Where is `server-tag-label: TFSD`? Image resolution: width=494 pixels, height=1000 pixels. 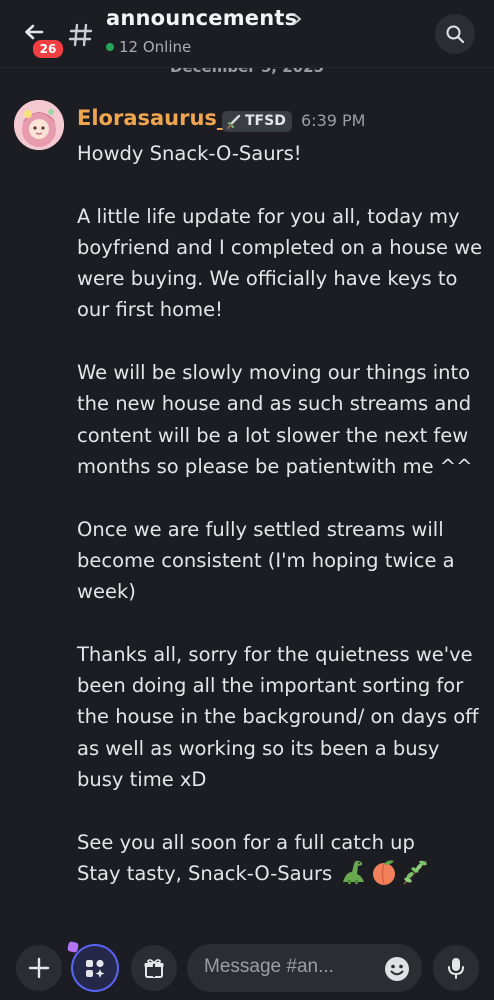
server-tag-label: TFSD is located at coordinates (265, 121).